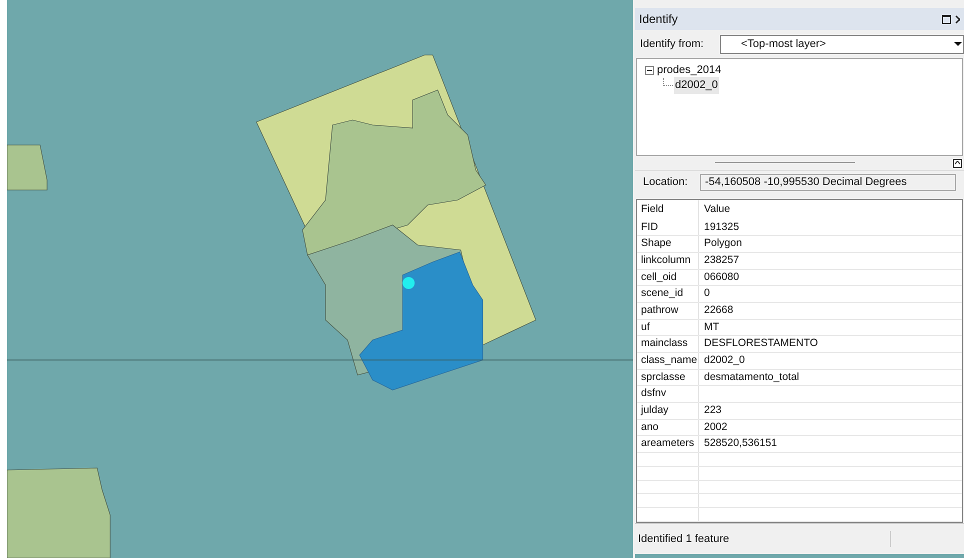  Describe the element at coordinates (828, 182) in the screenshot. I see `location-field: -54,160508 -10,995530 Decimal Degrees` at that location.